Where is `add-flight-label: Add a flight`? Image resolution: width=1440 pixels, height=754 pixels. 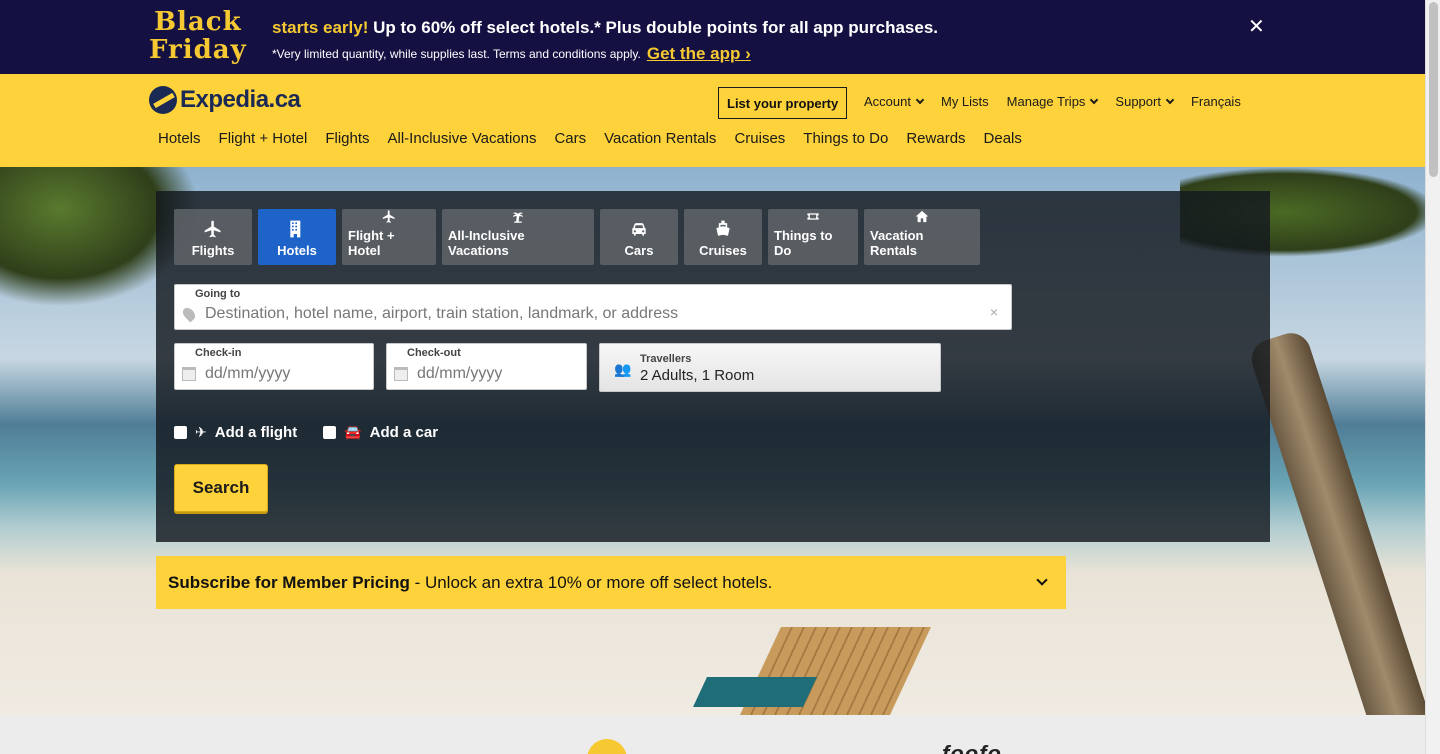 add-flight-label: Add a flight is located at coordinates (256, 432).